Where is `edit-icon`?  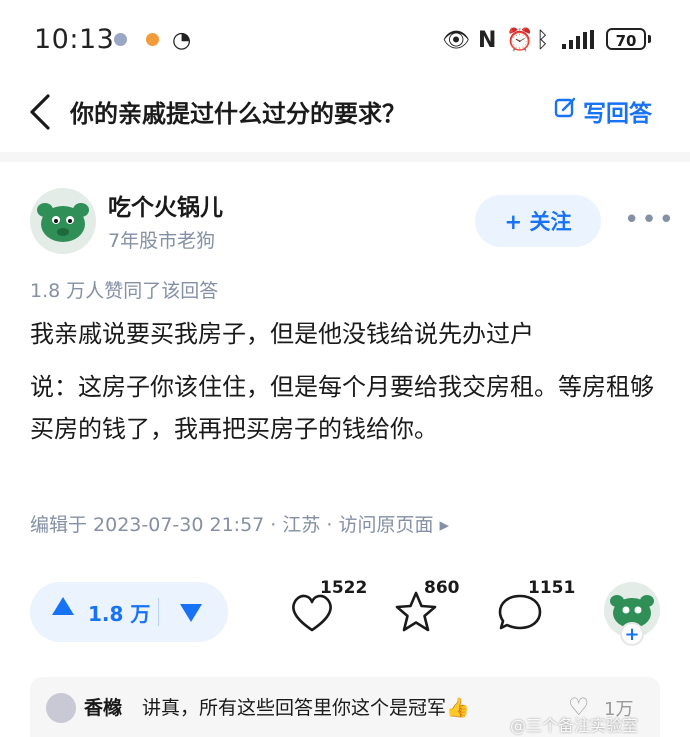
edit-icon is located at coordinates (565, 111).